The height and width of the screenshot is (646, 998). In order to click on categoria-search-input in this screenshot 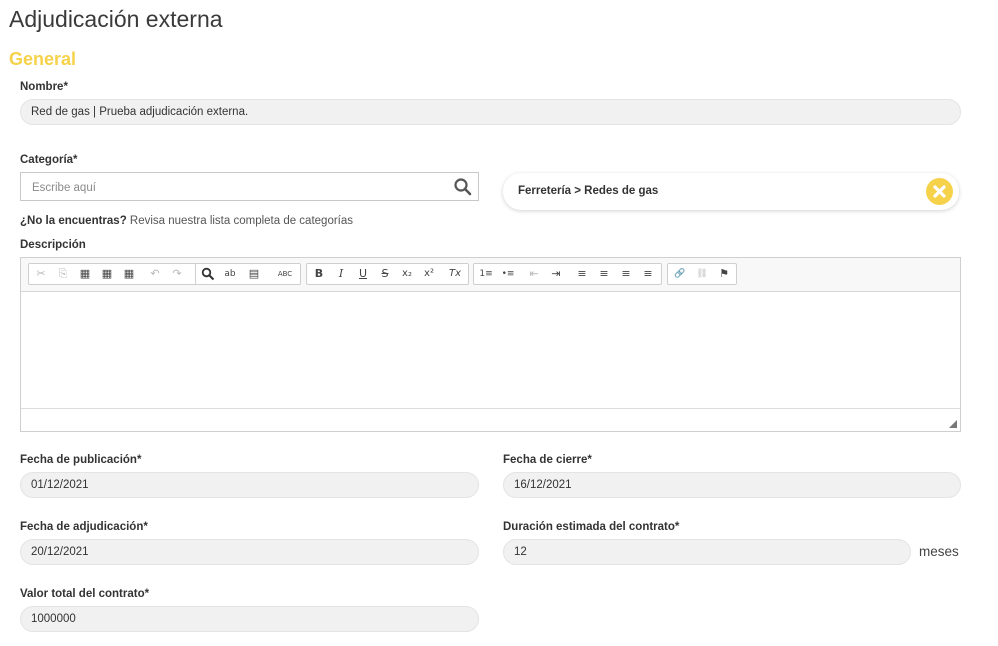, I will do `click(237, 188)`.